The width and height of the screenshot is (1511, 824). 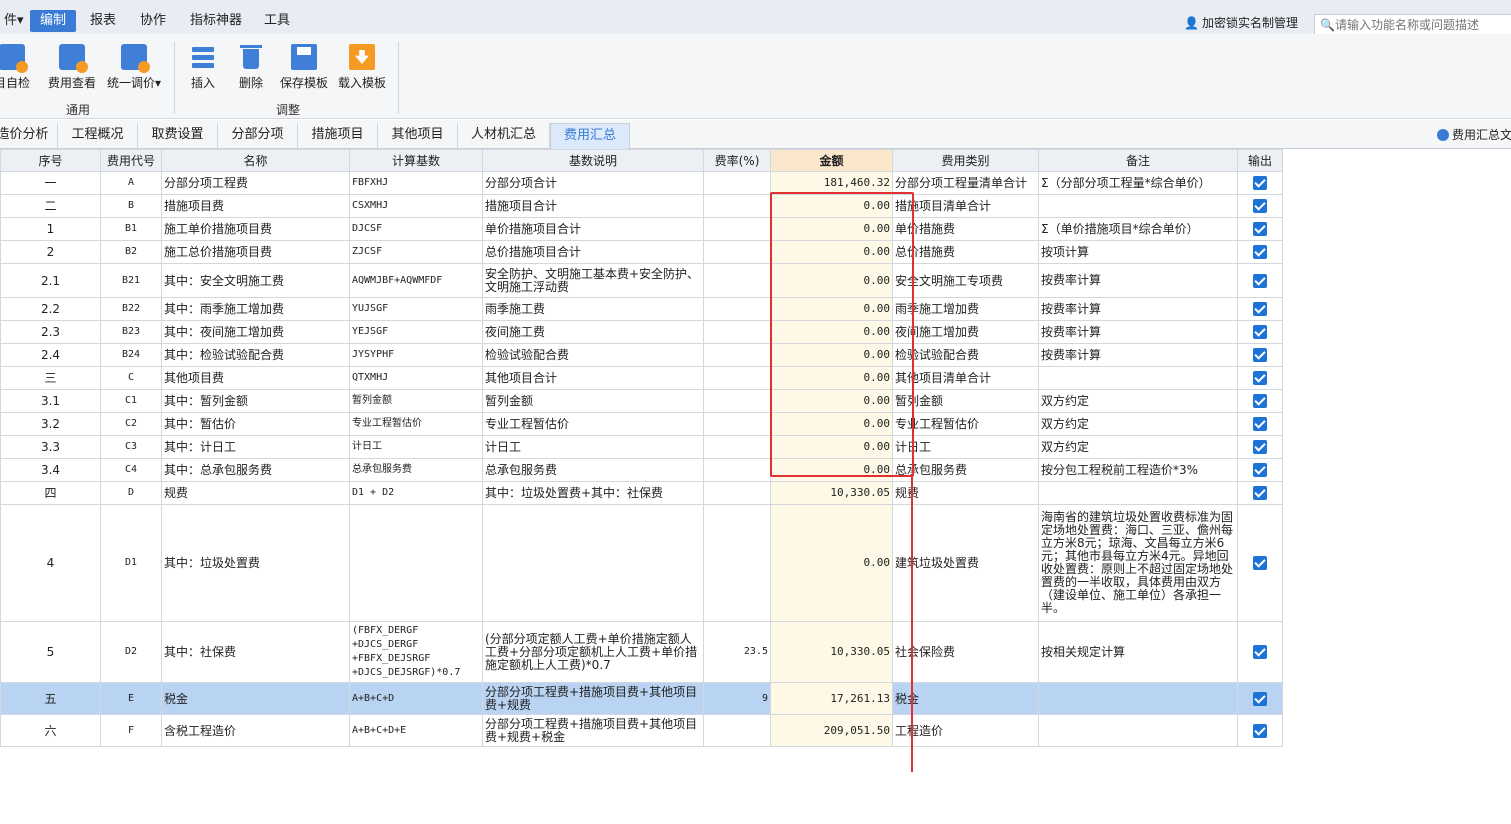 I want to click on adjust-price-button: 统一调价▾, so click(x=134, y=67).